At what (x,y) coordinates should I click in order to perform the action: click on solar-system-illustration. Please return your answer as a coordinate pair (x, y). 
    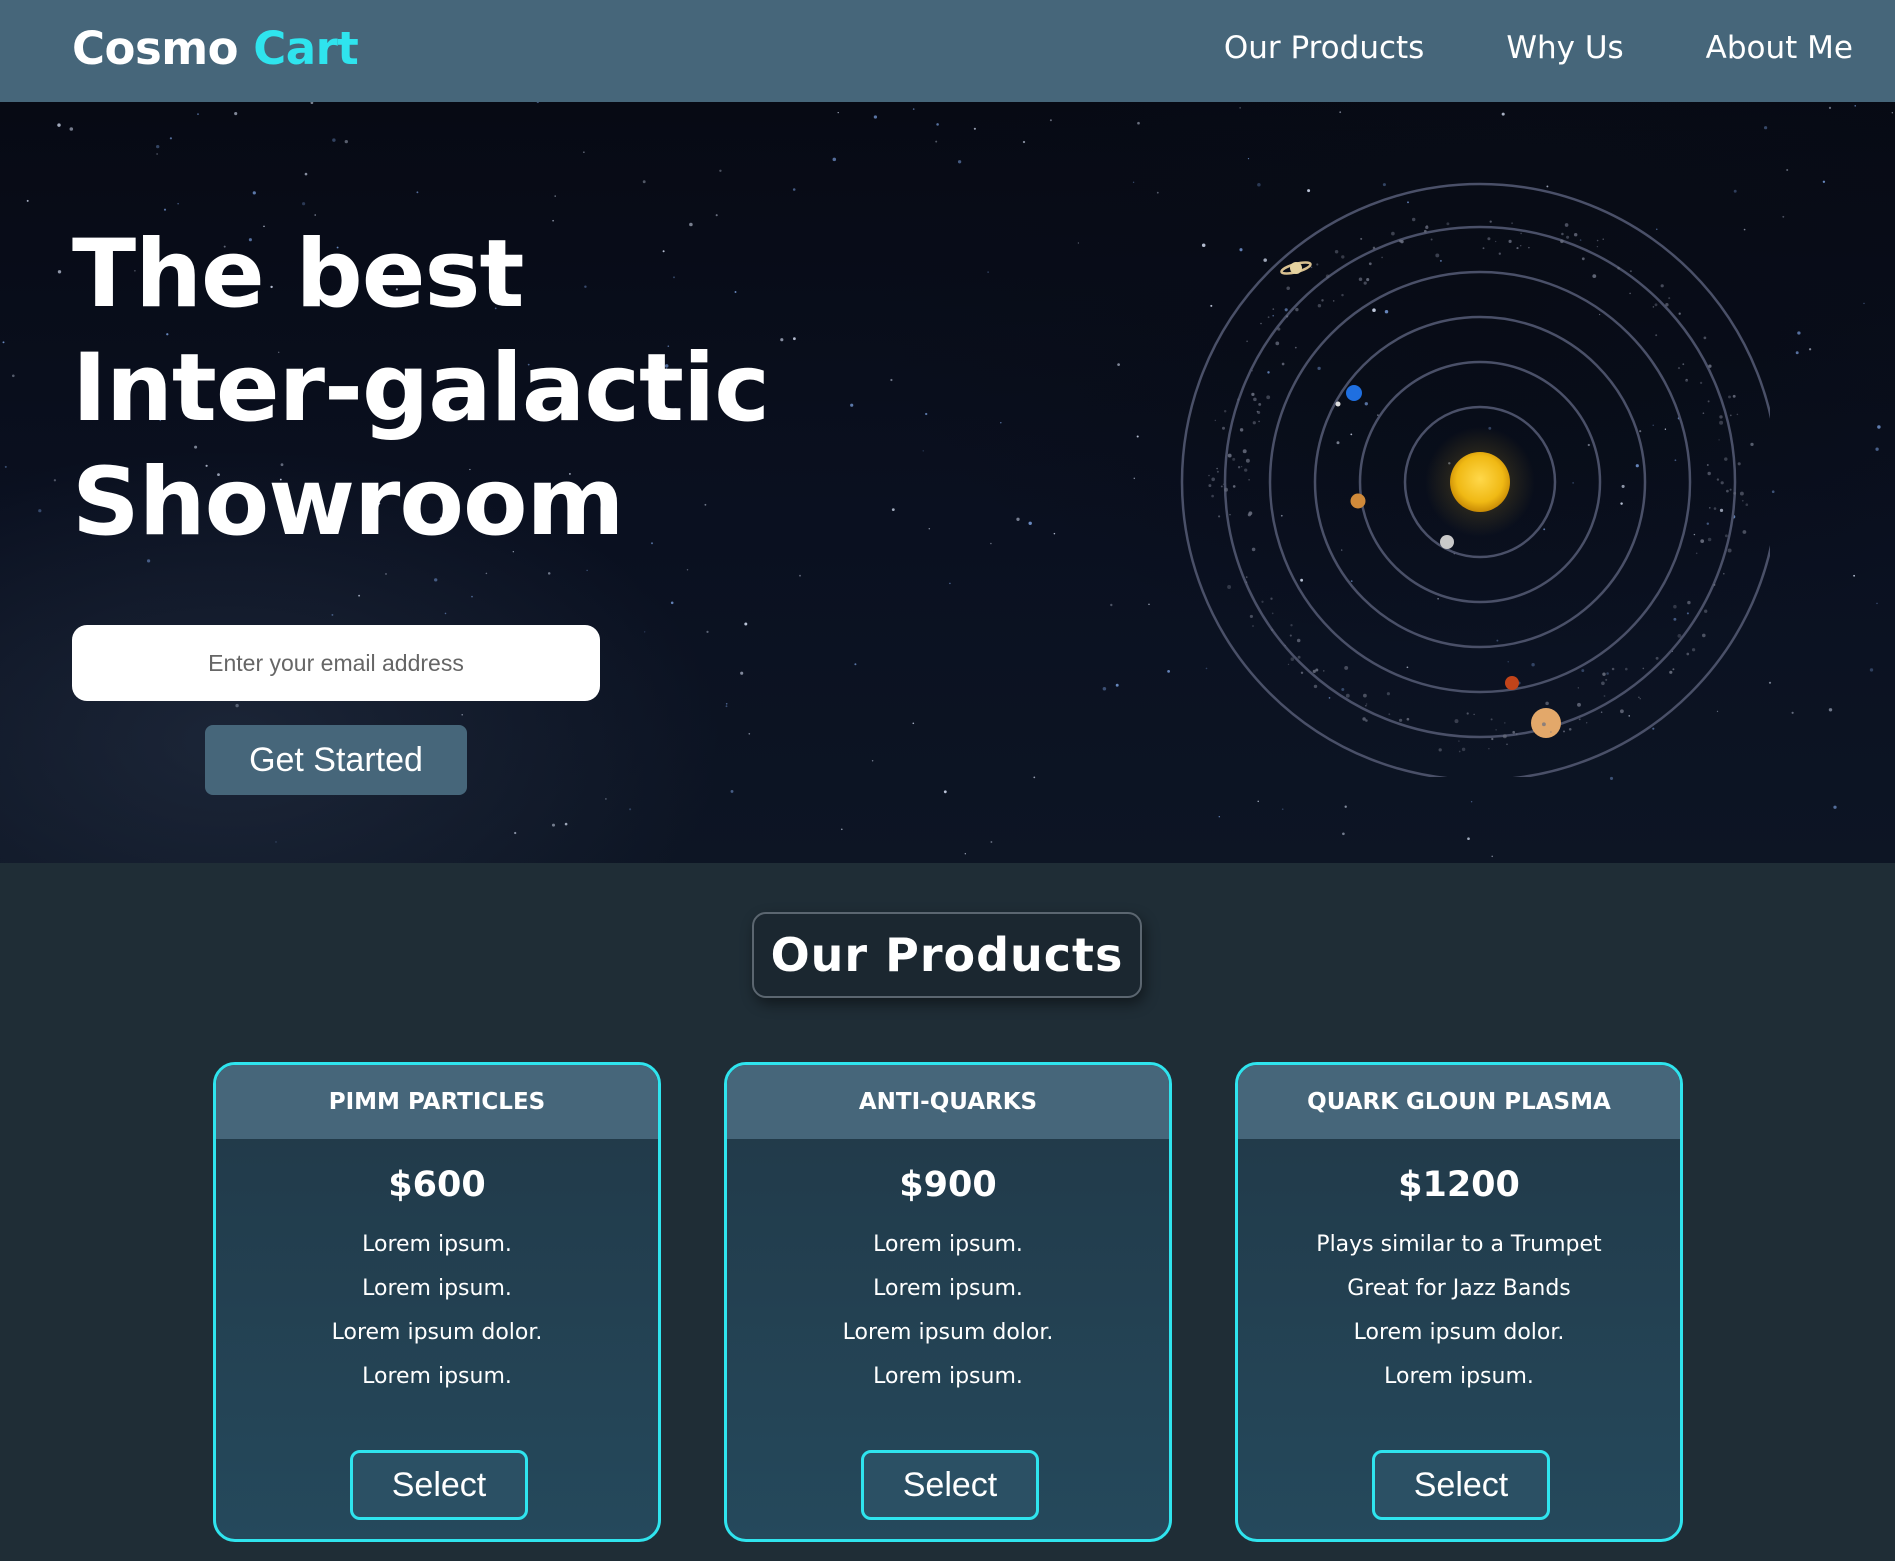
    Looking at the image, I should click on (1475, 479).